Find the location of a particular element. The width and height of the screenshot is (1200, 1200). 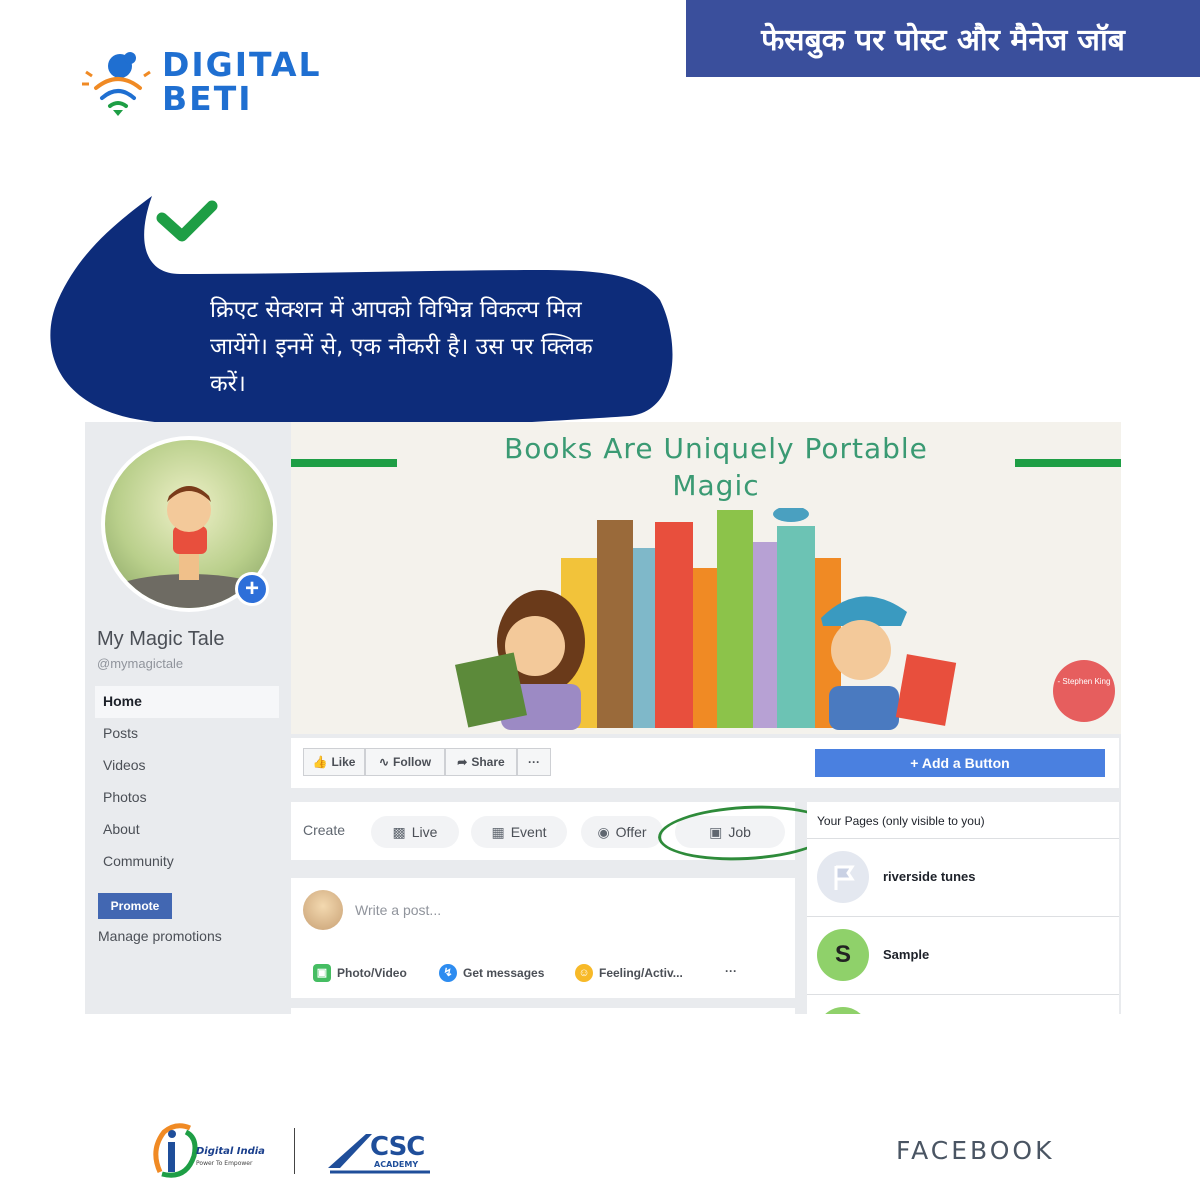

your-page-row: riverside tunes is located at coordinates (963, 877).